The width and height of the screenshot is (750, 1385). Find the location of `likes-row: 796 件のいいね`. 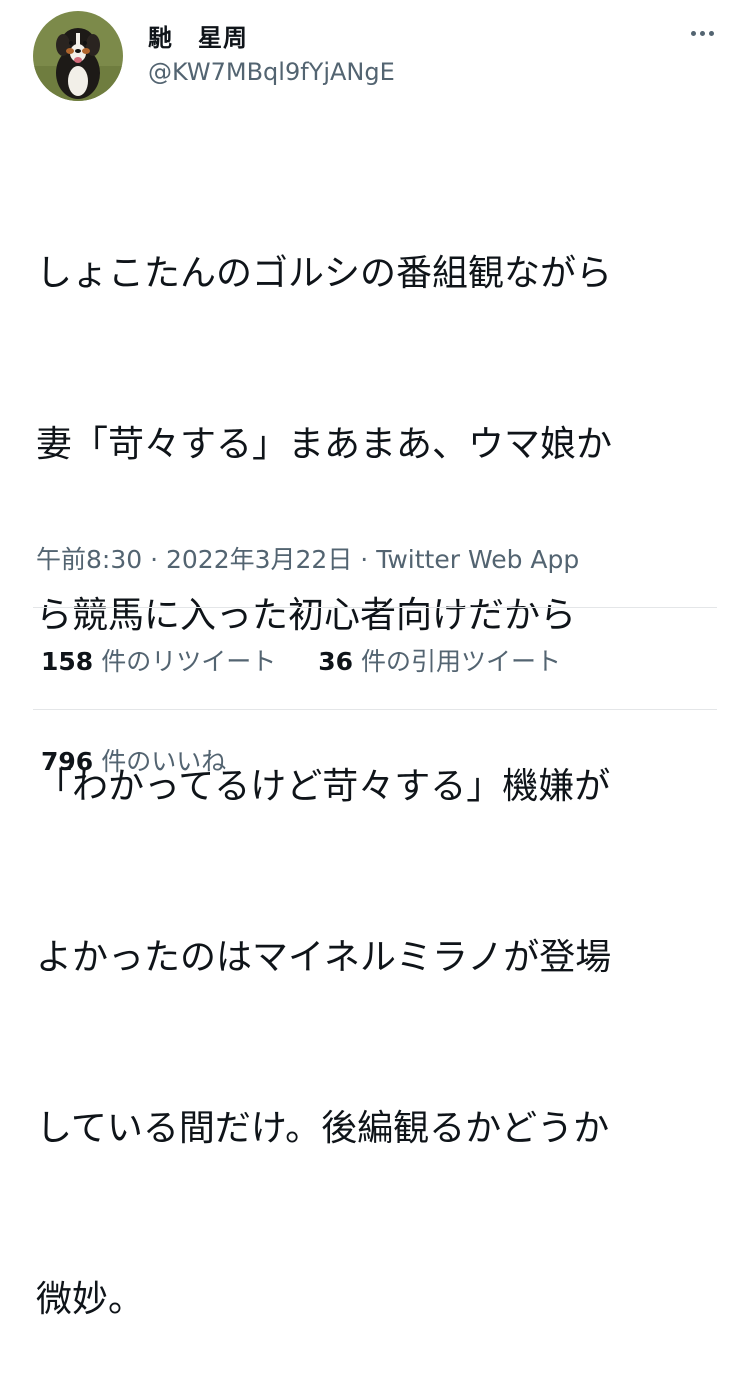

likes-row: 796 件のいいね is located at coordinates (133, 760).